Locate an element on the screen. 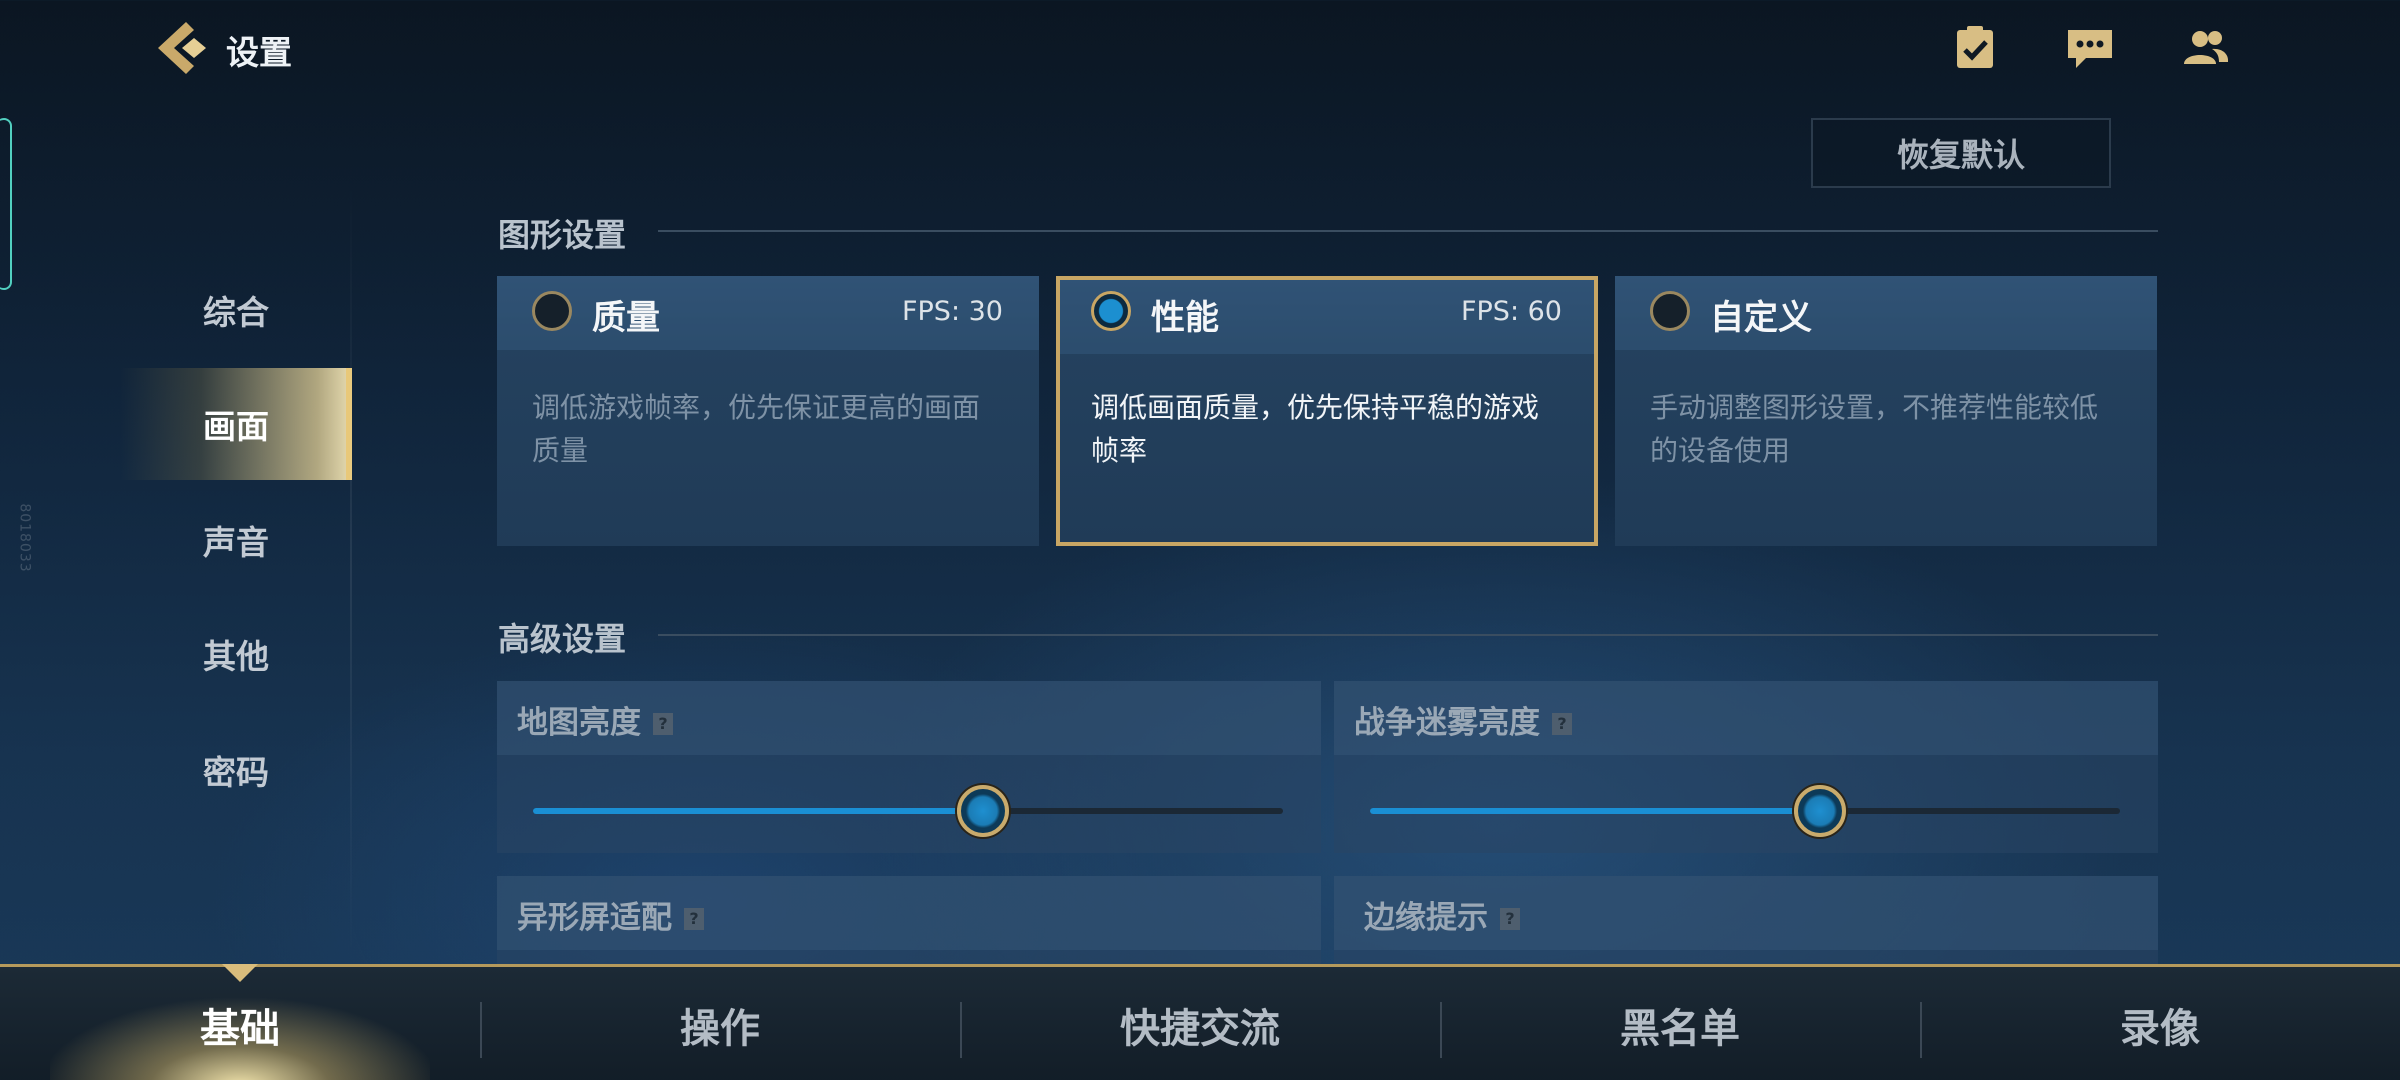  tab-quick-chat: 快捷交流 is located at coordinates (1200, 1025).